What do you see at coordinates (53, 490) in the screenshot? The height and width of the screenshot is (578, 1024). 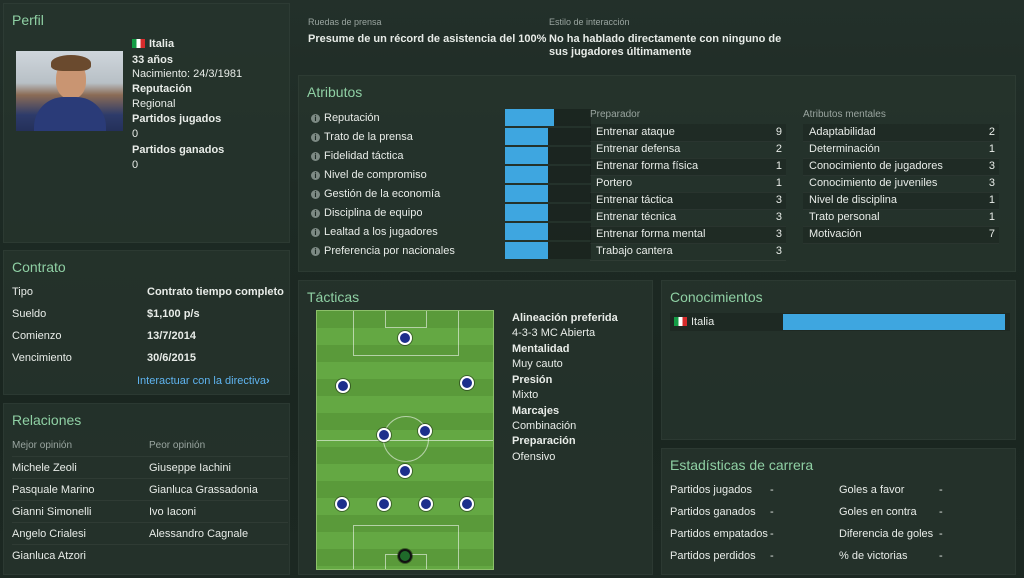 I see `best-opinion-person: Pasquale Marino` at bounding box center [53, 490].